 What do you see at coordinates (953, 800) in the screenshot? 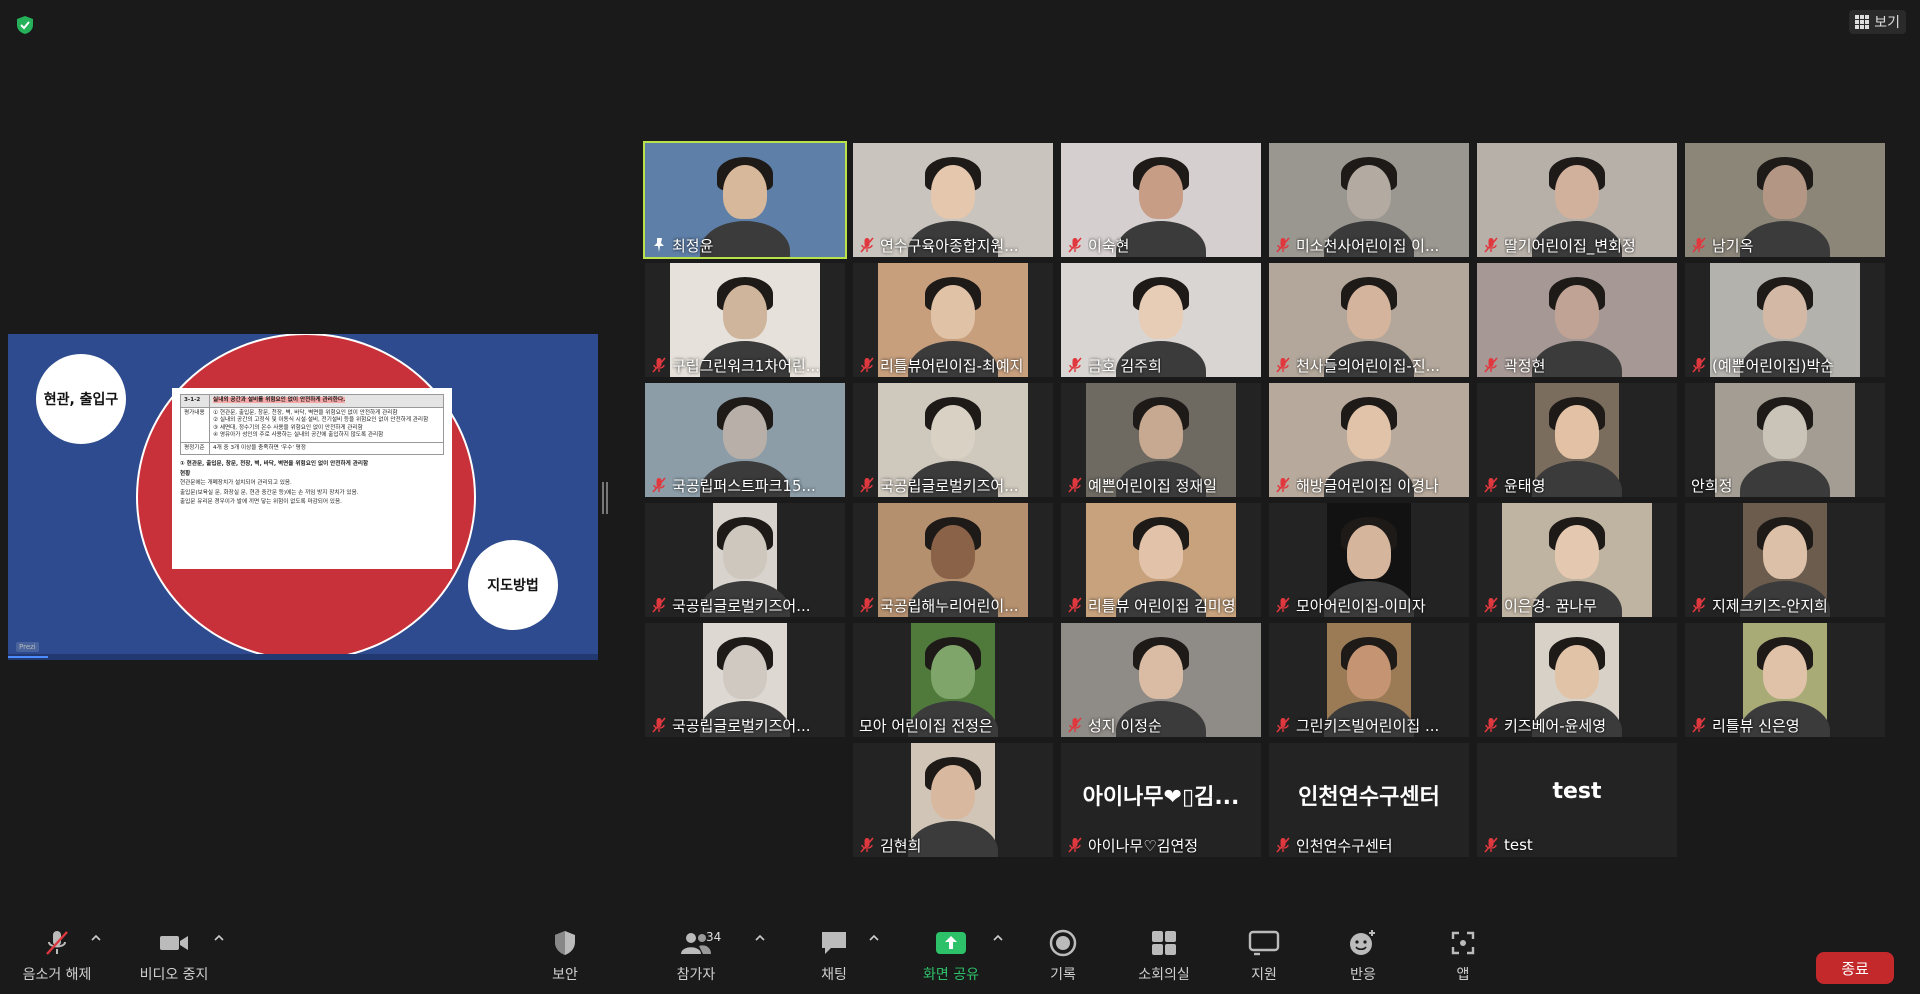
I see `participant-tile: 김현희` at bounding box center [953, 800].